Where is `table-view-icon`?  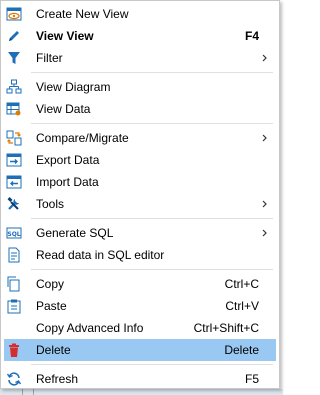
table-view-icon is located at coordinates (14, 109).